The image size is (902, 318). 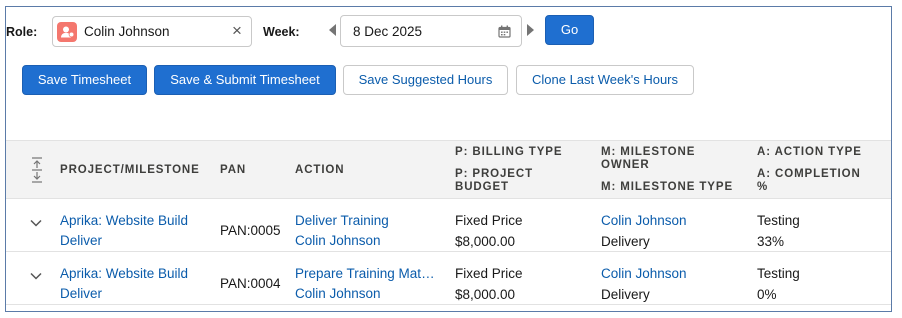 I want to click on column-resize-icon, so click(x=37, y=170).